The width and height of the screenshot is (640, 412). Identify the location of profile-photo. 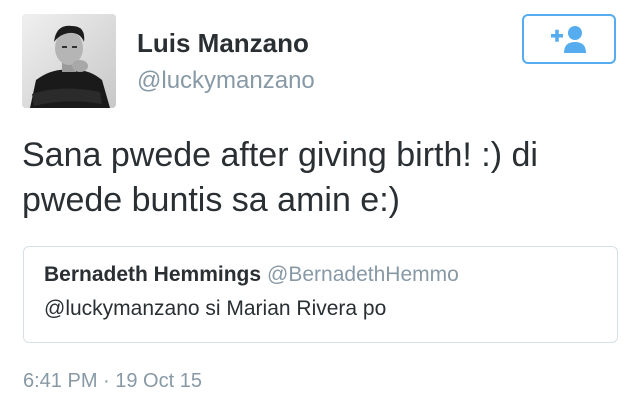
(69, 61).